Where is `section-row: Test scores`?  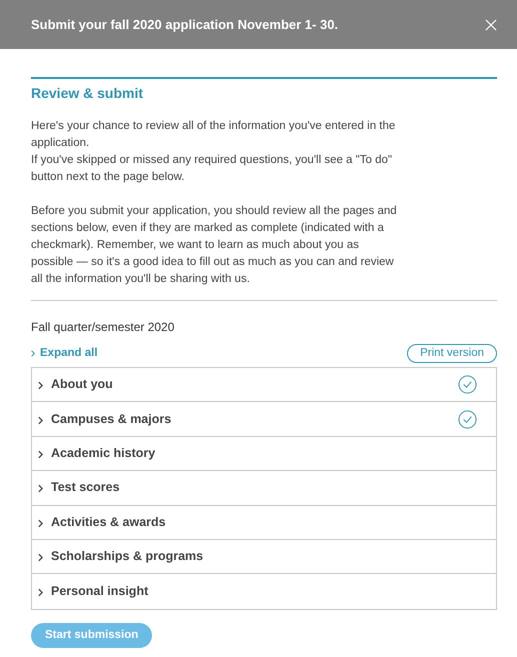
section-row: Test scores is located at coordinates (264, 488).